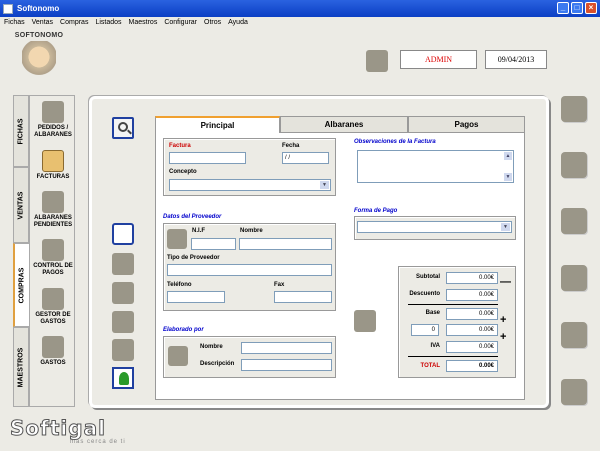  Describe the element at coordinates (505, 282) in the screenshot. I see `minus-sign: —` at that location.